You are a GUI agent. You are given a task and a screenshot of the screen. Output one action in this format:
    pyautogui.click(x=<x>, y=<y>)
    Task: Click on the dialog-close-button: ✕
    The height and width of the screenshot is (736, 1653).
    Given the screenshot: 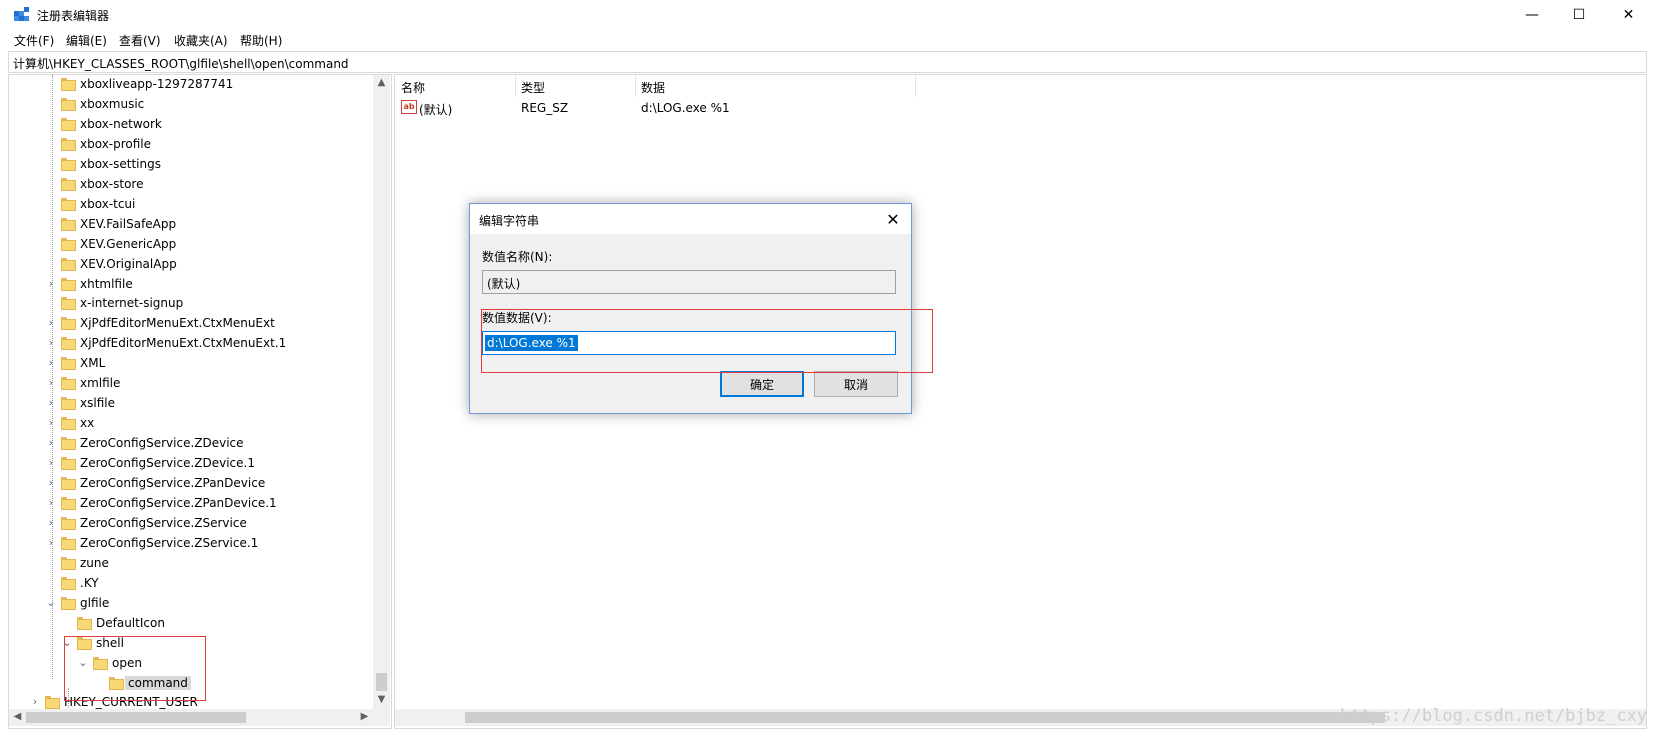 What is the action you would take?
    pyautogui.click(x=893, y=219)
    